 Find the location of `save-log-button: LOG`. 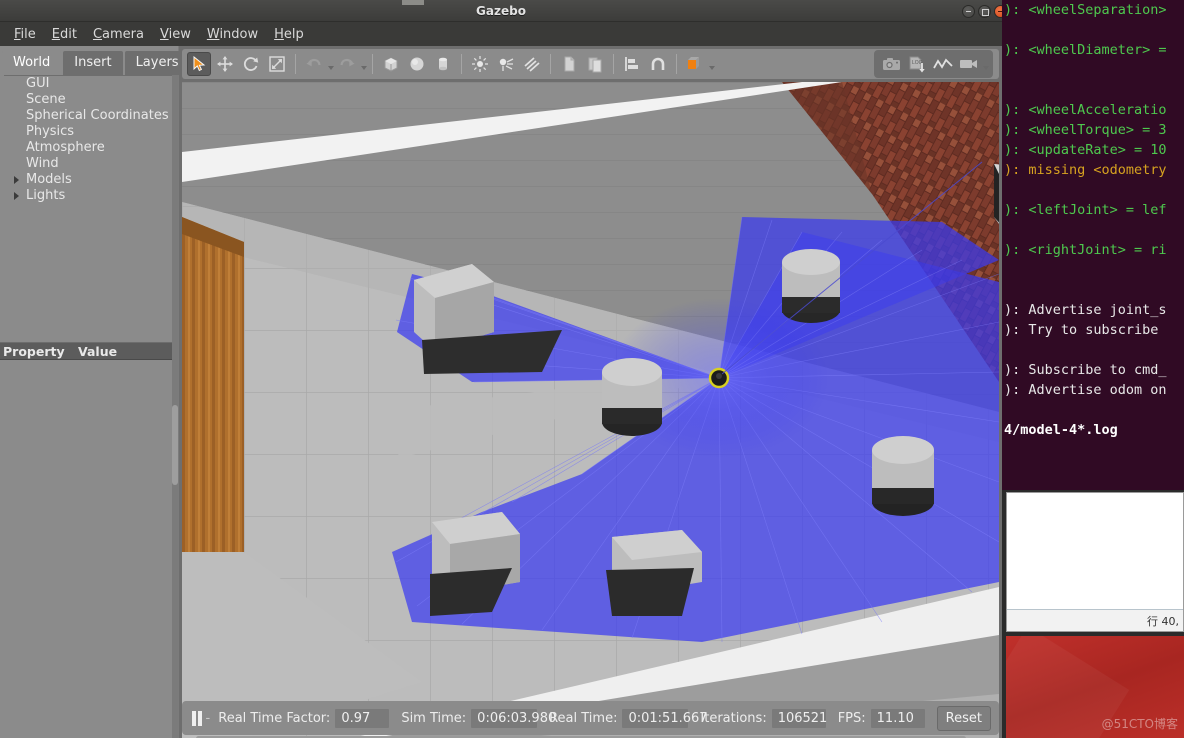

save-log-button: LOG is located at coordinates (917, 64).